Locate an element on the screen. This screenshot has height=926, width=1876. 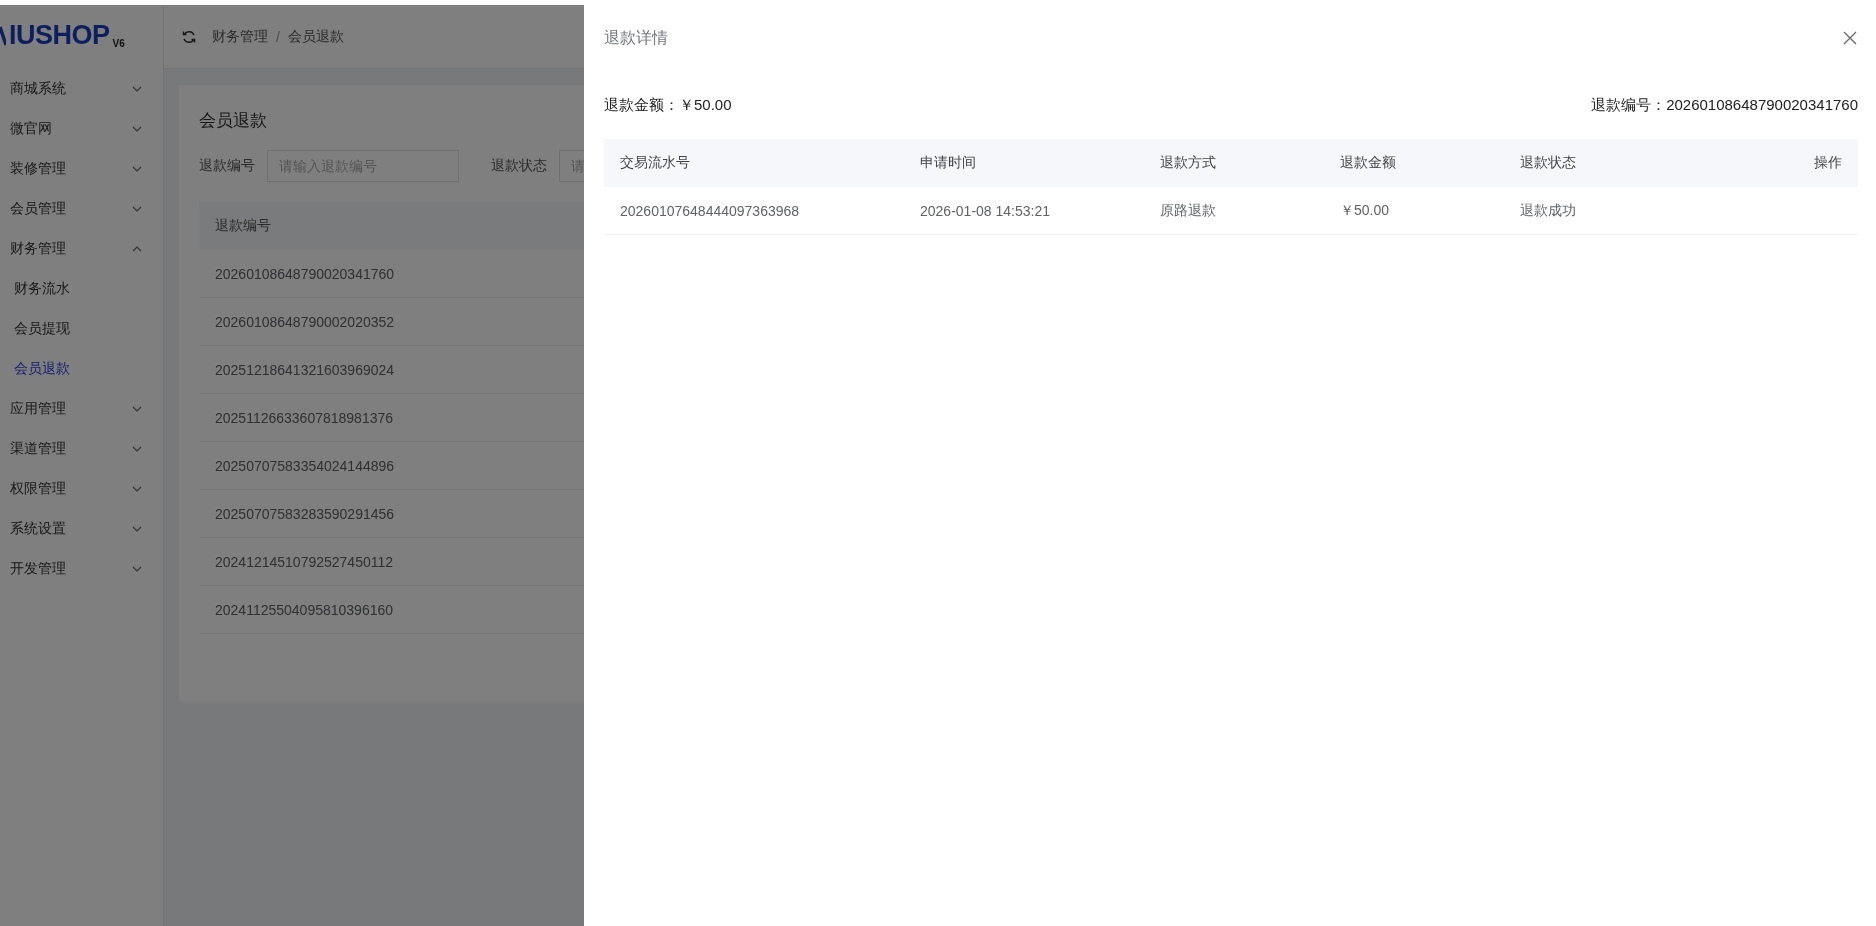
refresh-icon is located at coordinates (189, 36).